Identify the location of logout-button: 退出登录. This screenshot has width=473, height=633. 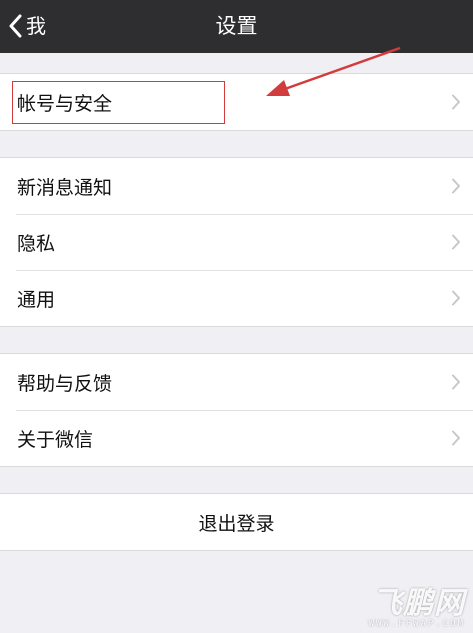
(236, 522).